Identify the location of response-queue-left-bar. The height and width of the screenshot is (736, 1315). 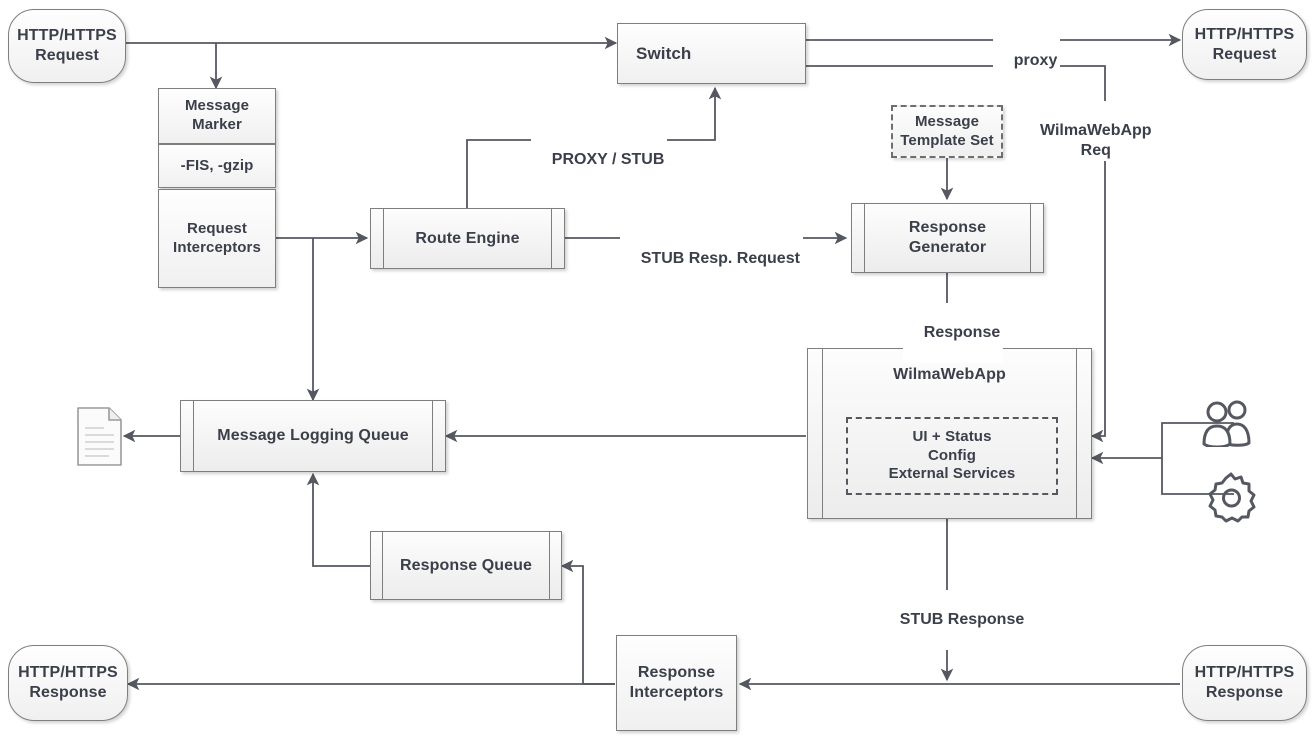
(382, 565).